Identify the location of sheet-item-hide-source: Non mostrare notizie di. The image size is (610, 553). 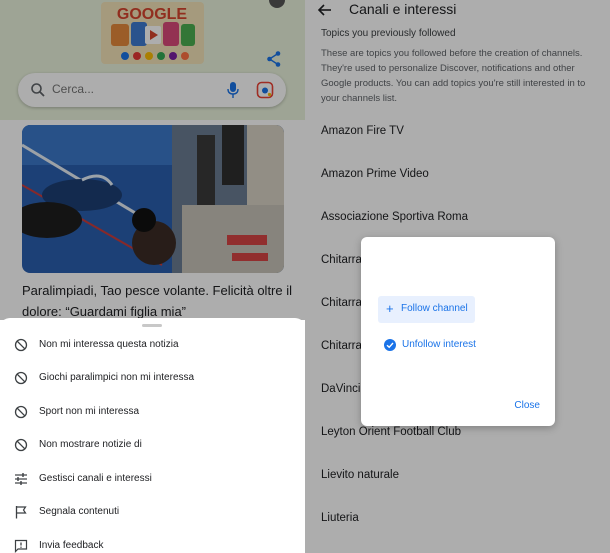
(152, 444).